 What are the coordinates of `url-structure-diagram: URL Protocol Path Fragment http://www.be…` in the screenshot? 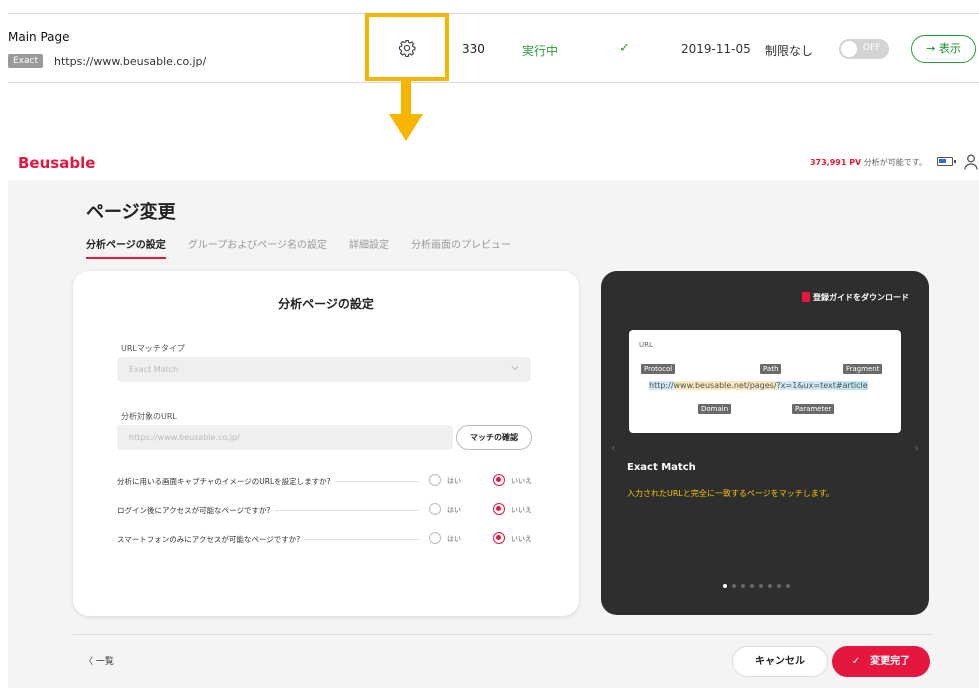 It's located at (765, 381).